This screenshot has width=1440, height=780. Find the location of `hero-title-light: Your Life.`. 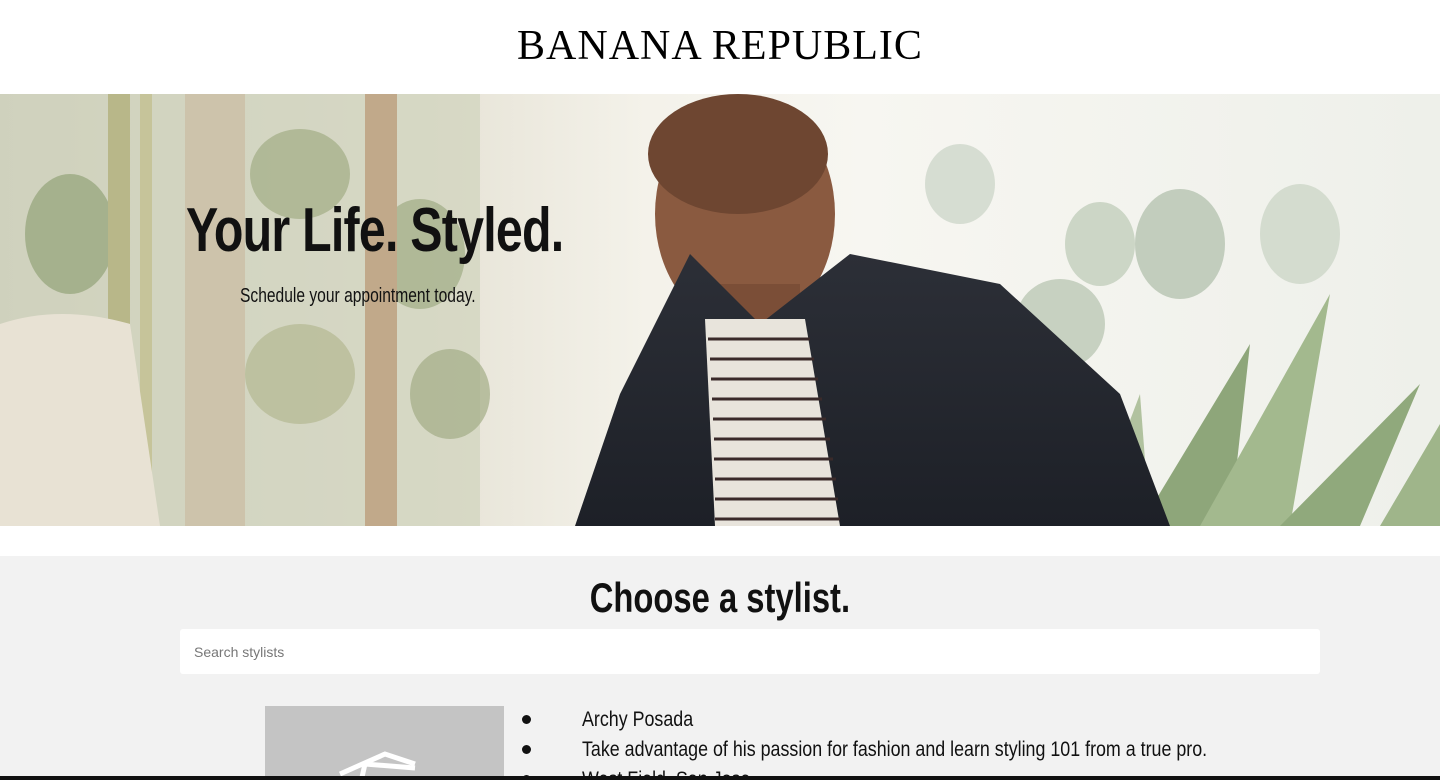

hero-title-light: Your Life. is located at coordinates (292, 230).